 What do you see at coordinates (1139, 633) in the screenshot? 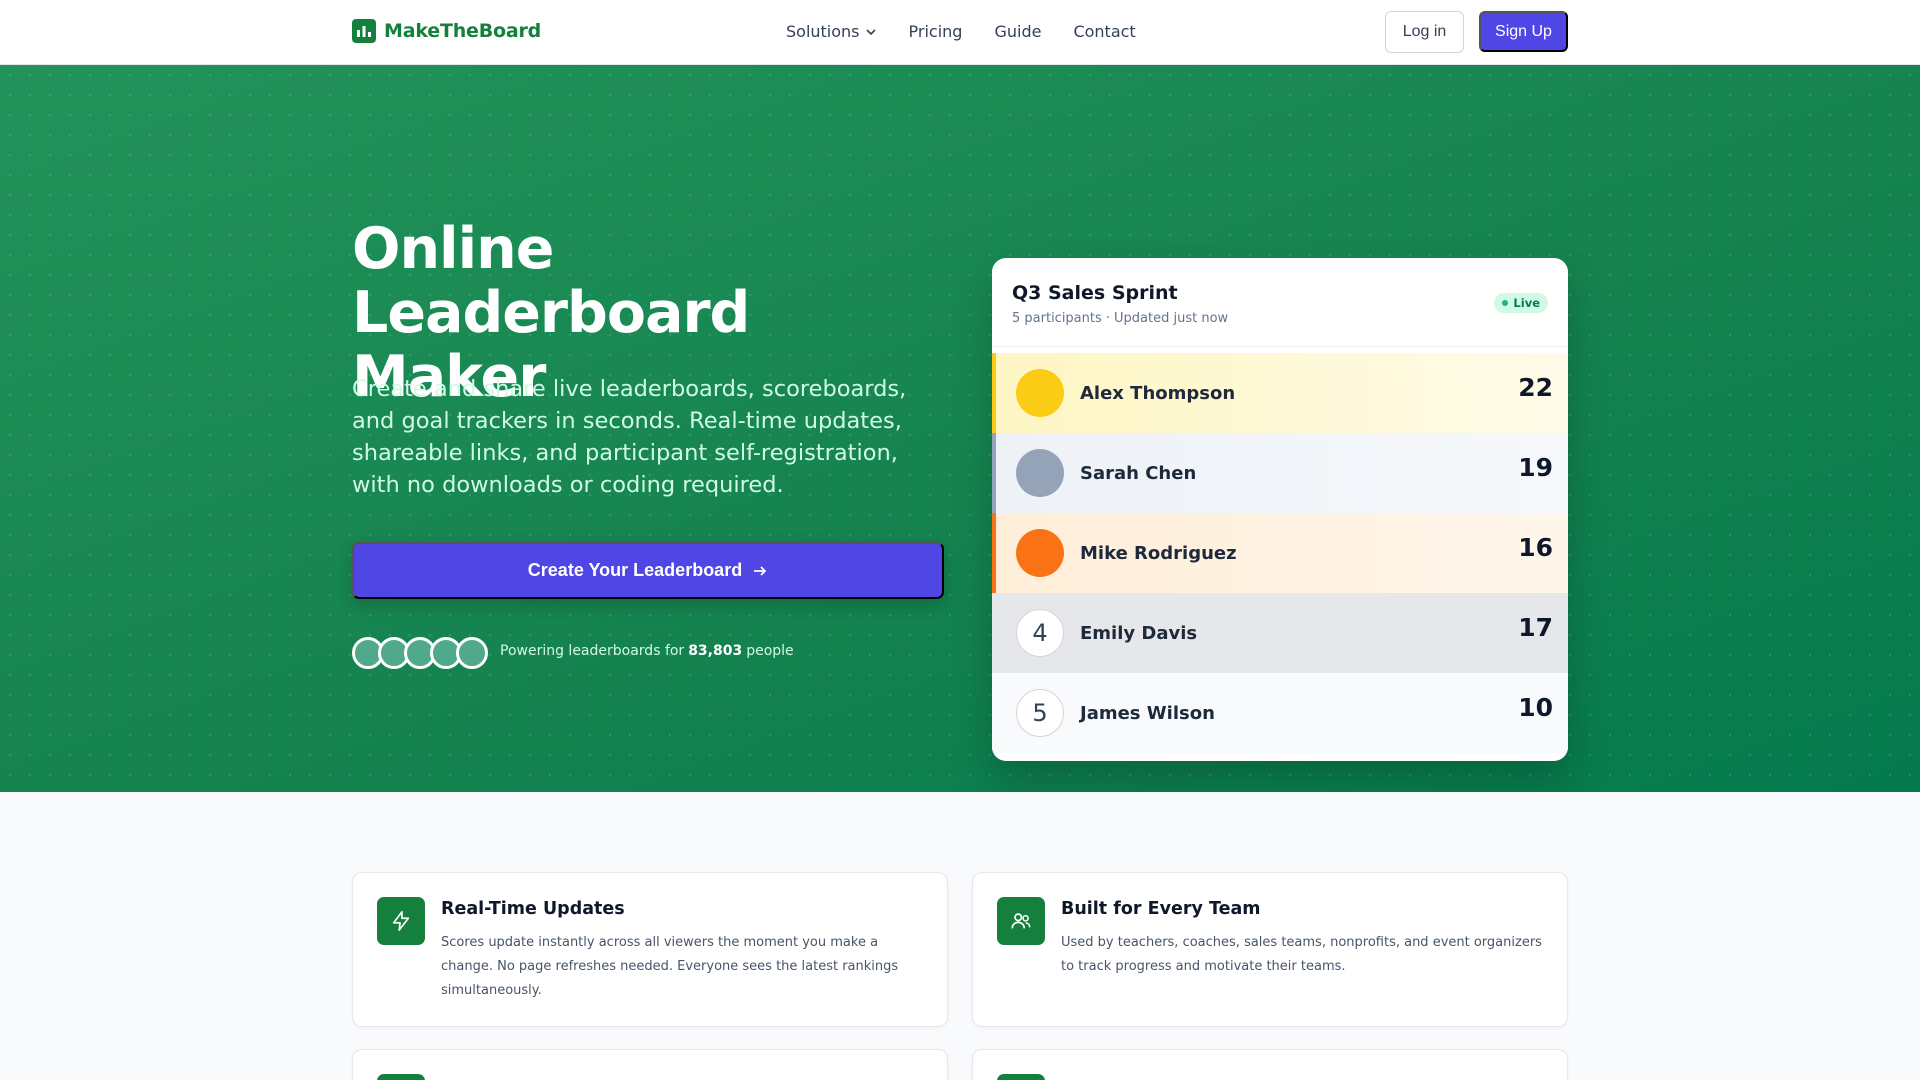
I see `participant-name: Emily Davis` at bounding box center [1139, 633].